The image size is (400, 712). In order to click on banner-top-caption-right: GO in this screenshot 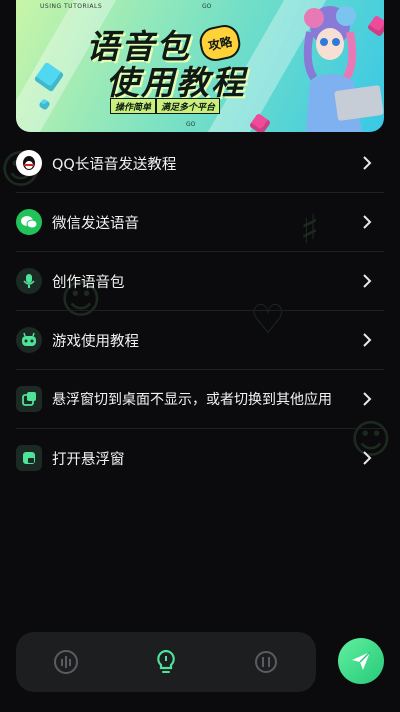, I will do `click(207, 6)`.